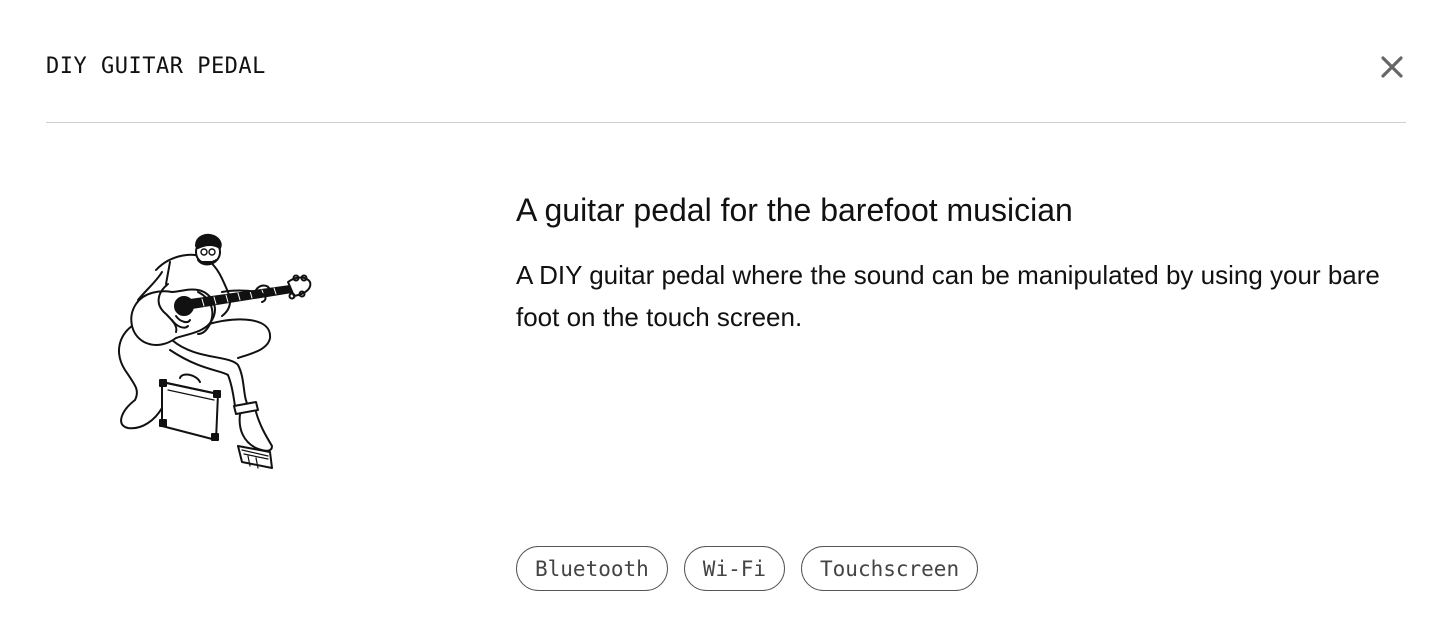 The height and width of the screenshot is (636, 1450). Describe the element at coordinates (890, 568) in the screenshot. I see `tag-touchscreen: Touchscreen` at that location.